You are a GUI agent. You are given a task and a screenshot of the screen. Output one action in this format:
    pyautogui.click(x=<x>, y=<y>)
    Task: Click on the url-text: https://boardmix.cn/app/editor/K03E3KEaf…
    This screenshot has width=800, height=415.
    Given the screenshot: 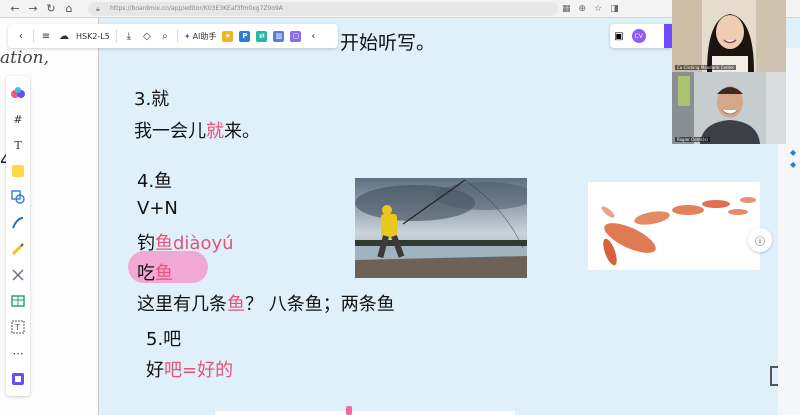 What is the action you would take?
    pyautogui.click(x=196, y=8)
    